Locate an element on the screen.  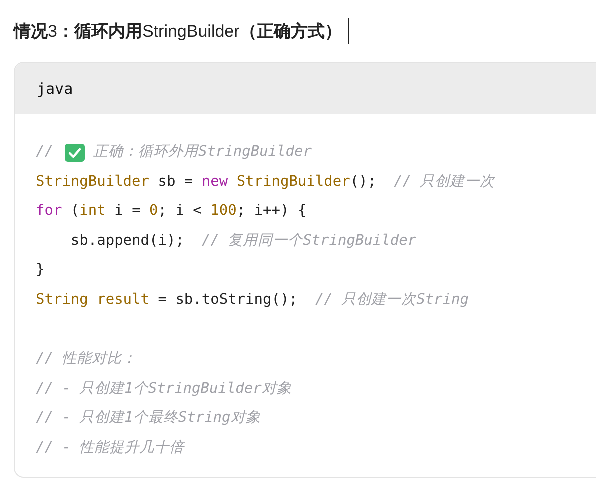
code-comment: 正确：循环外用StringBuilder is located at coordinates (202, 152).